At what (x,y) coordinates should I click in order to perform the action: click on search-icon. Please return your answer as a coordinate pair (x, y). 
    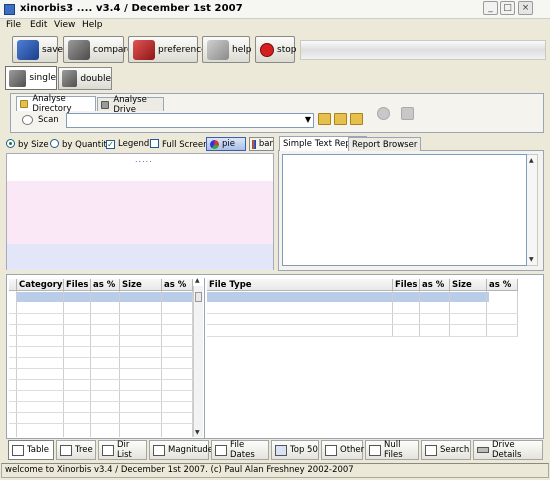
    Looking at the image, I should click on (431, 450).